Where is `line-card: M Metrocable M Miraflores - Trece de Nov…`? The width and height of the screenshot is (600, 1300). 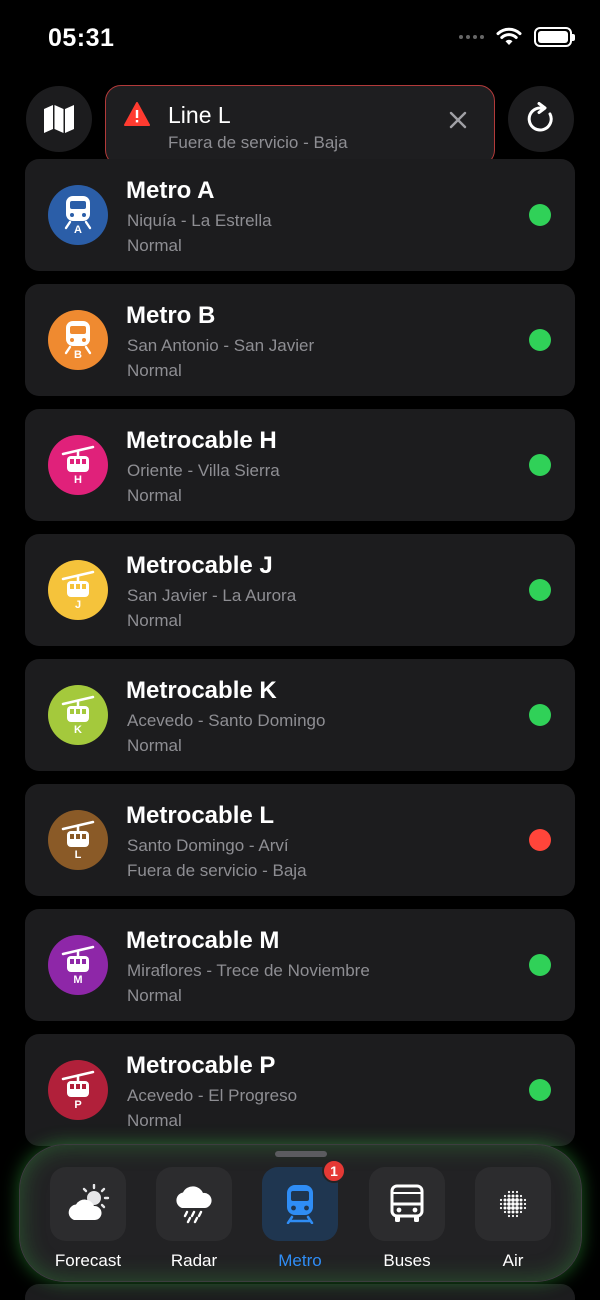 line-card: M Metrocable M Miraflores - Trece de Nov… is located at coordinates (300, 965).